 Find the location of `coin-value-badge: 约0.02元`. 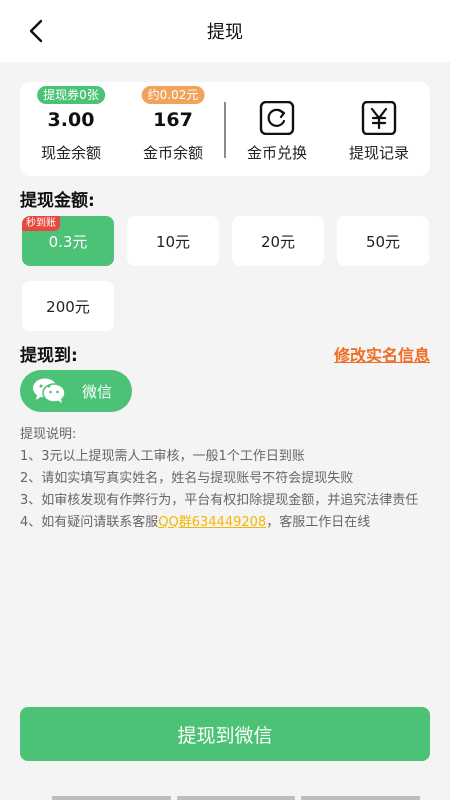

coin-value-badge: 约0.02元 is located at coordinates (173, 95).